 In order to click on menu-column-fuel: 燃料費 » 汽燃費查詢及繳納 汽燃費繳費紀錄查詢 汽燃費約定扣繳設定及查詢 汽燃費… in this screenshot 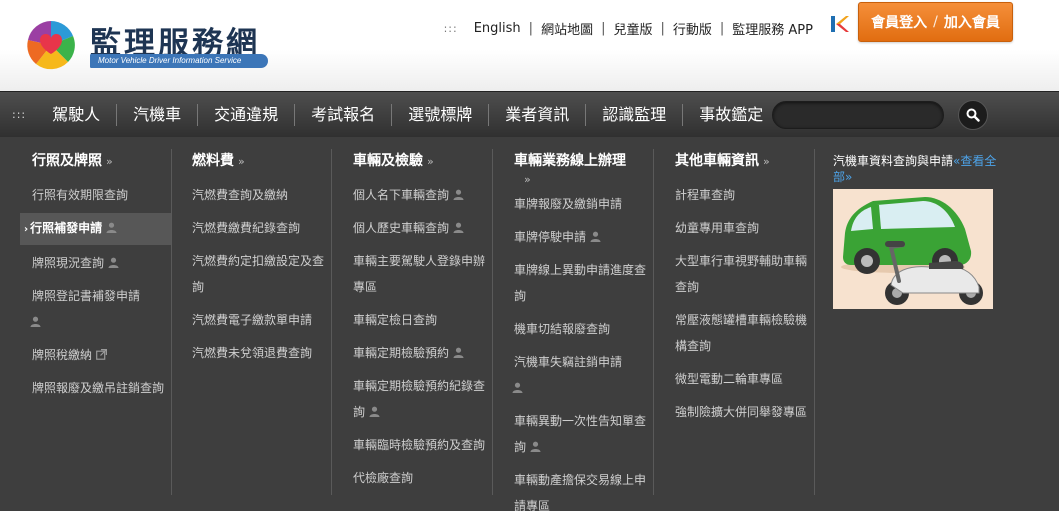, I will do `click(256, 322)`.